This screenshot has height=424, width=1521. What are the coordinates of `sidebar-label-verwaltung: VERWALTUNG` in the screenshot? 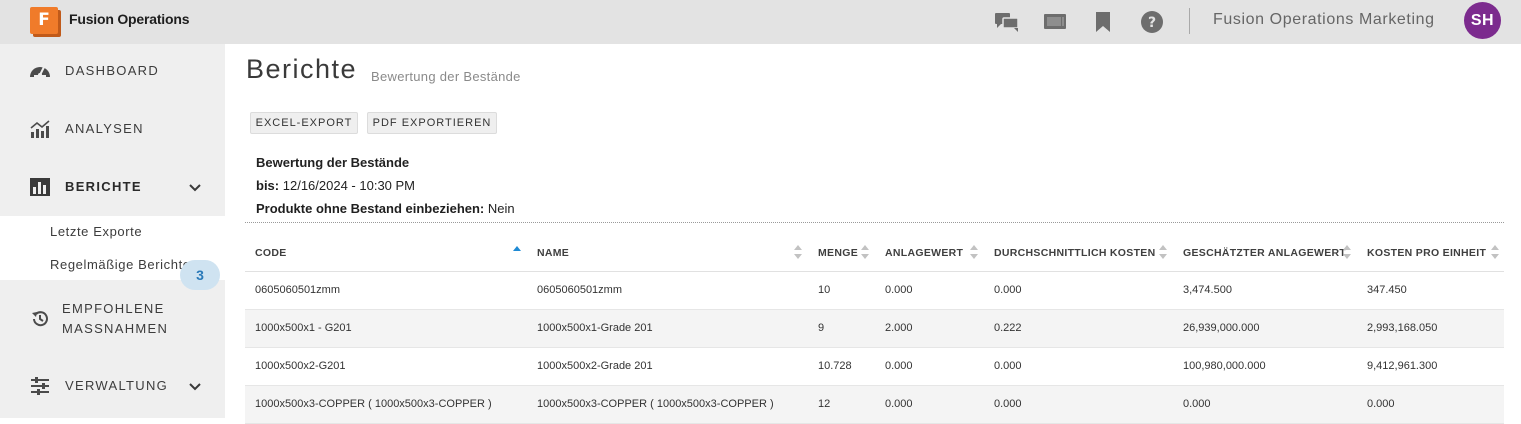 It's located at (117, 385).